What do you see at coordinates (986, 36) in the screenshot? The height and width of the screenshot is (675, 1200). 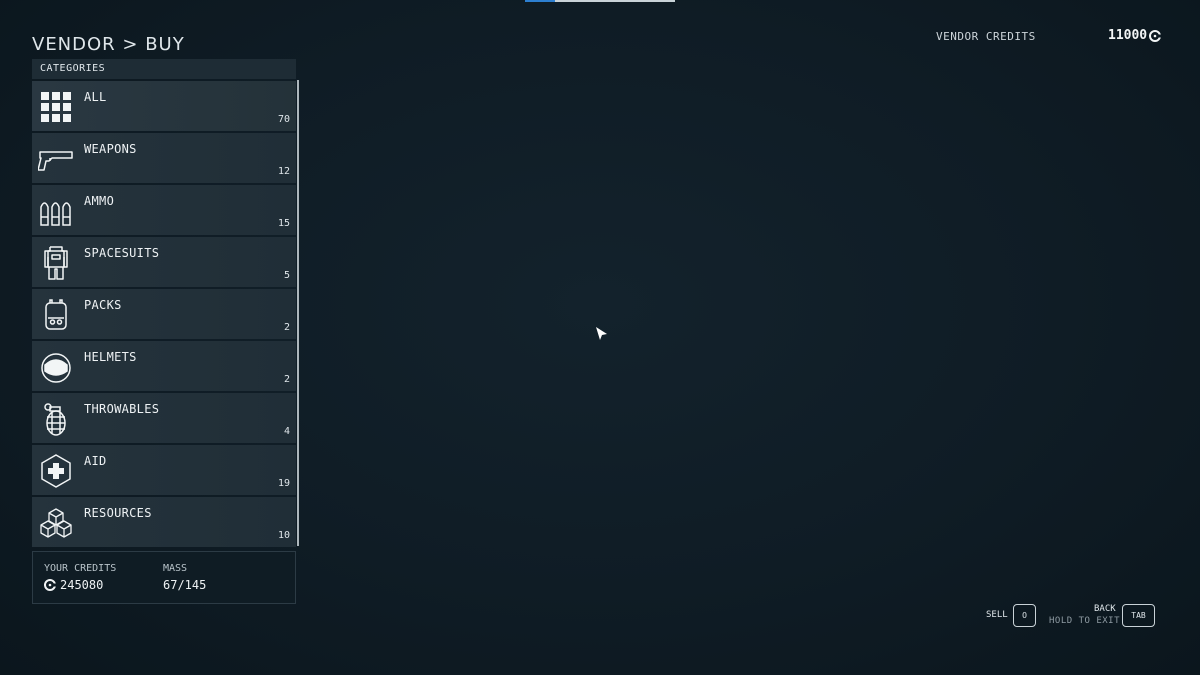 I see `vendor-credits-label: VENDOR CREDITS` at bounding box center [986, 36].